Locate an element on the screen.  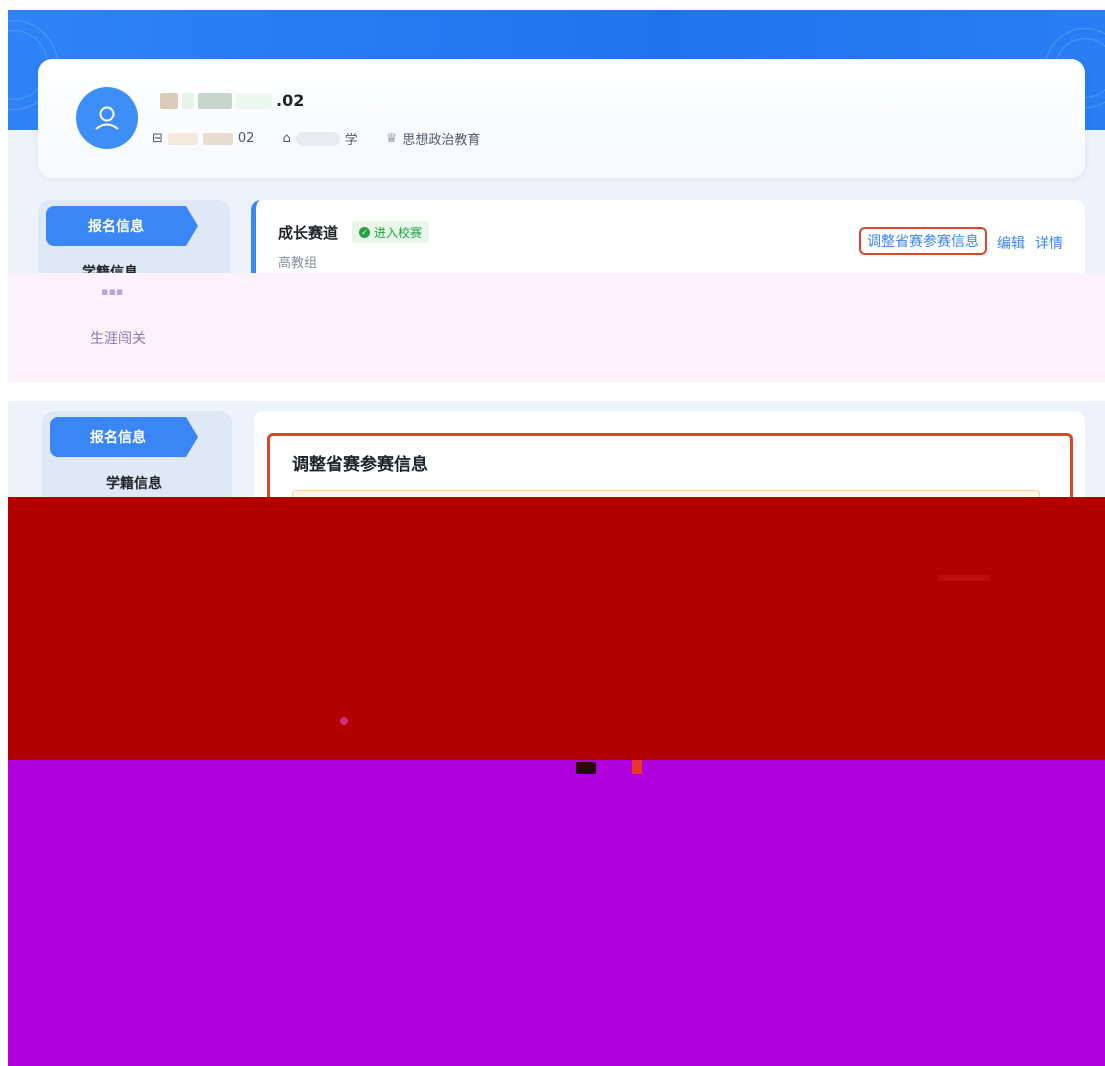
user-icon is located at coordinates (107, 118).